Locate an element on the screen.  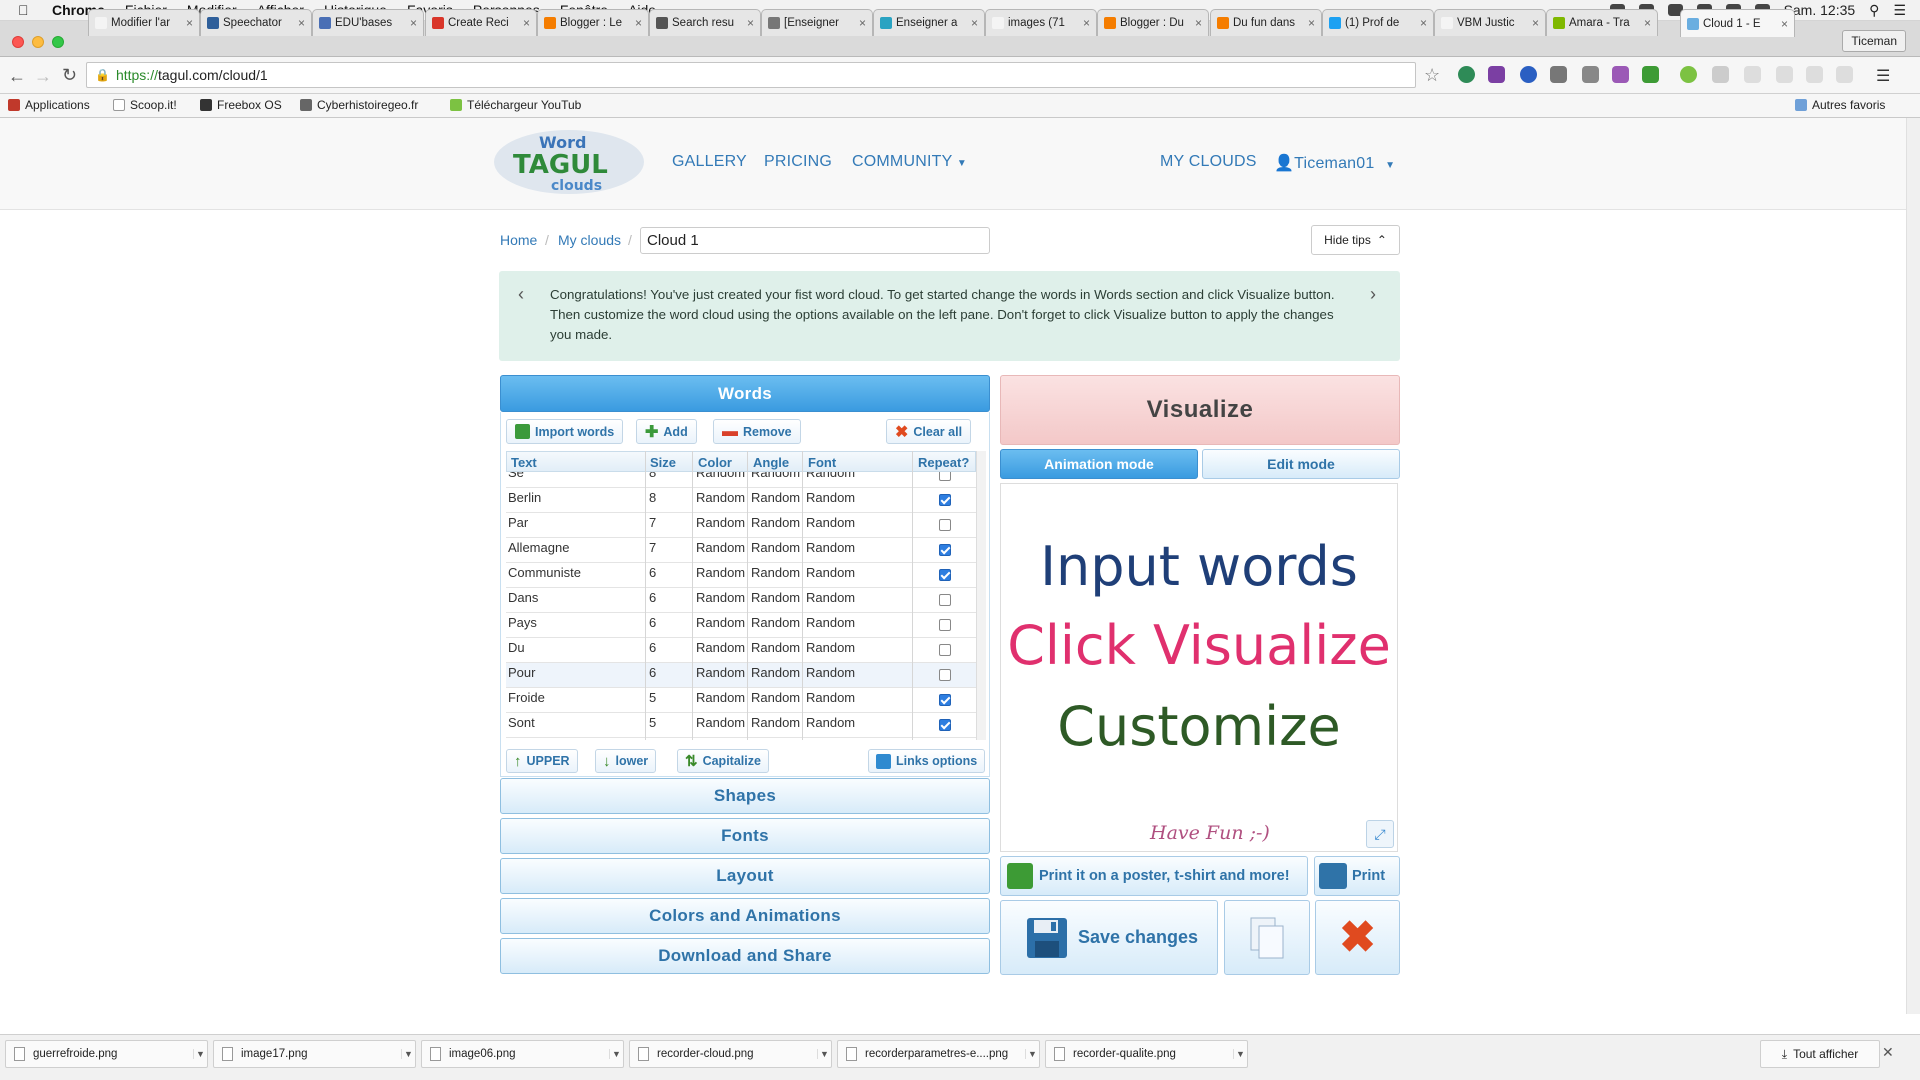
col-angle: Angle is located at coordinates (771, 462).